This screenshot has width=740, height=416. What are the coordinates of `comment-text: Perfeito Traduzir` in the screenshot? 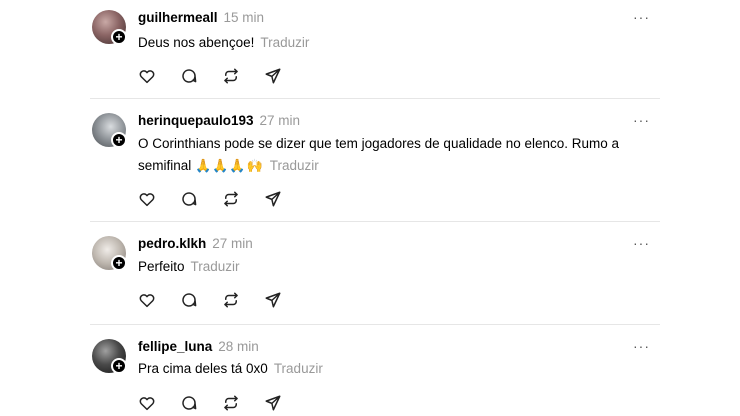 It's located at (398, 267).